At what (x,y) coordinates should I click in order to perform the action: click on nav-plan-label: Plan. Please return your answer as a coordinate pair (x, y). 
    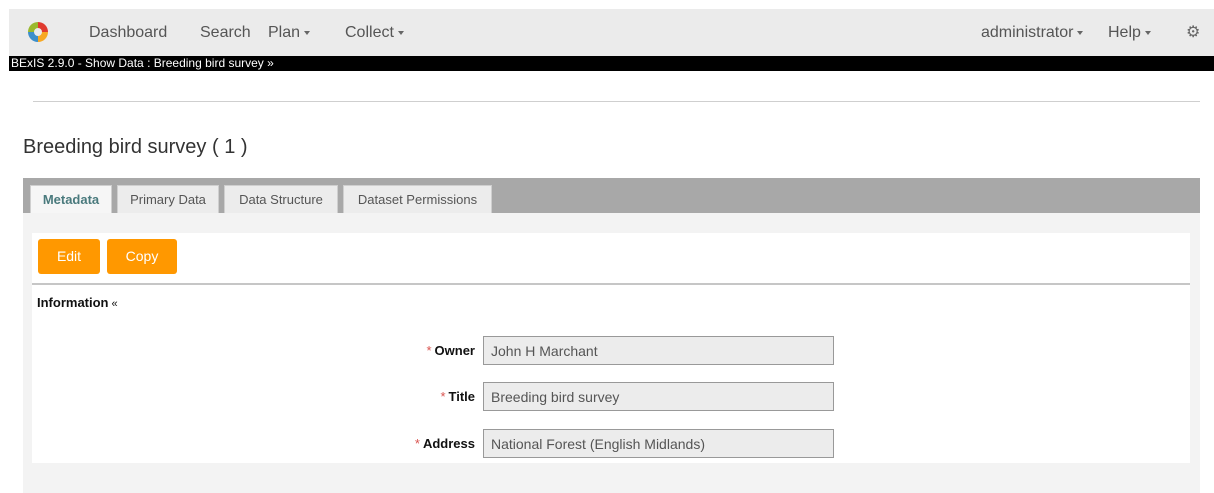
    Looking at the image, I should click on (284, 32).